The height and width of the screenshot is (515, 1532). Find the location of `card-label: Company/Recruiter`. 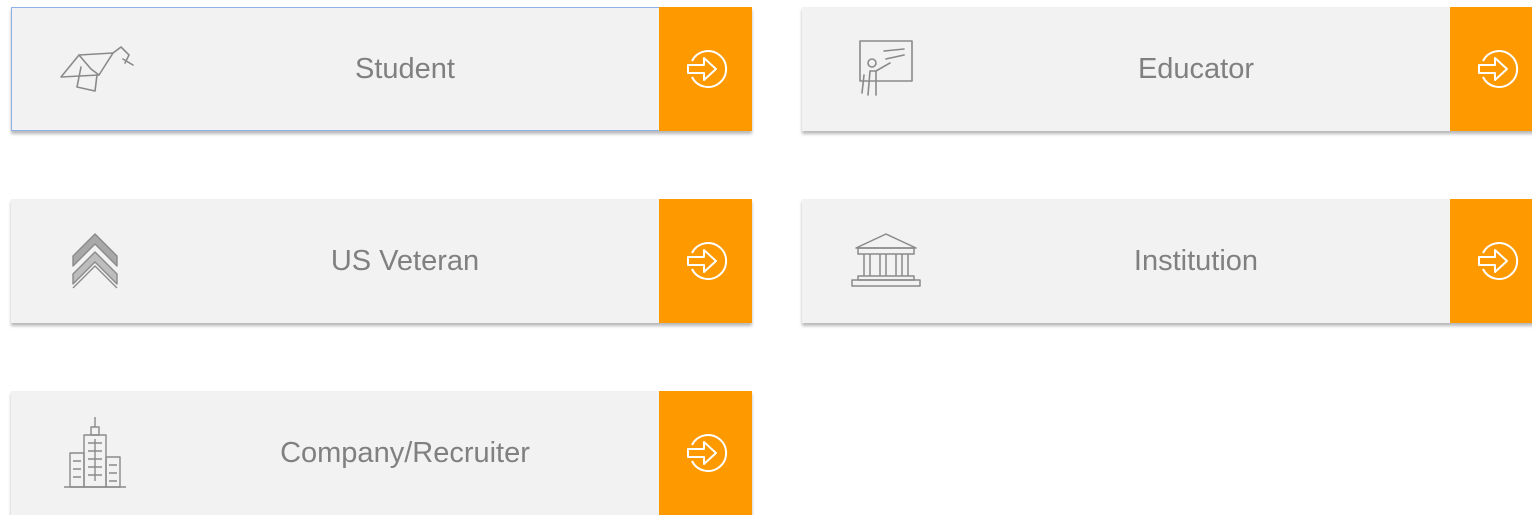

card-label: Company/Recruiter is located at coordinates (405, 452).